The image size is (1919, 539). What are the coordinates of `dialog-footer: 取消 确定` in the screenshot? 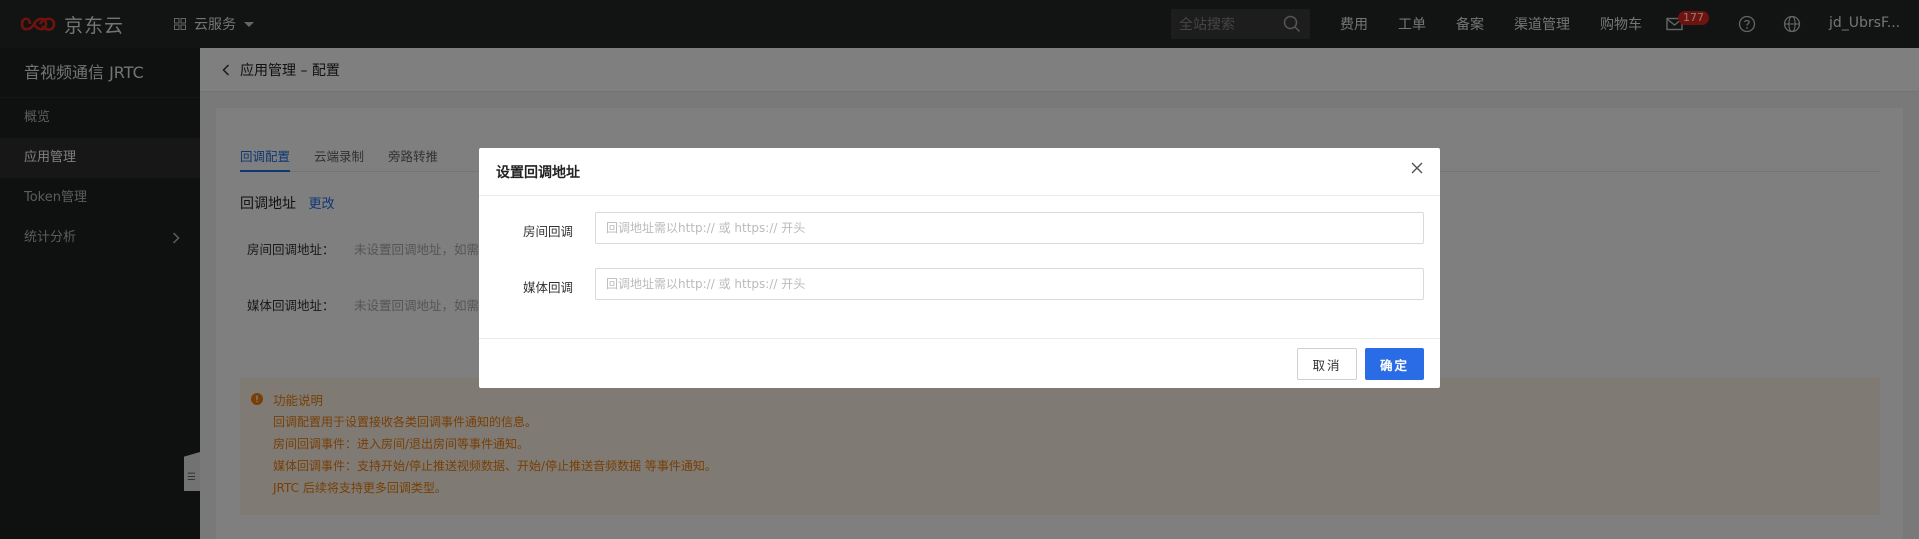 It's located at (959, 363).